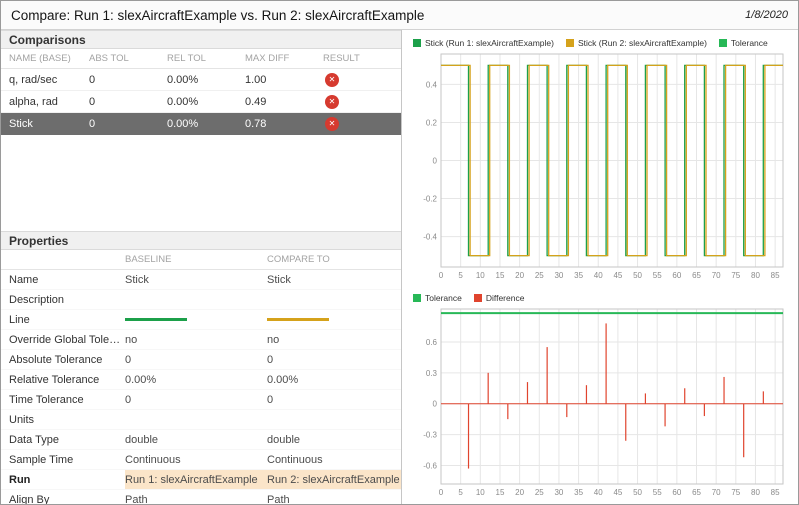 This screenshot has height=505, width=799. What do you see at coordinates (500, 275) in the screenshot?
I see `svg-text: 15` at bounding box center [500, 275].